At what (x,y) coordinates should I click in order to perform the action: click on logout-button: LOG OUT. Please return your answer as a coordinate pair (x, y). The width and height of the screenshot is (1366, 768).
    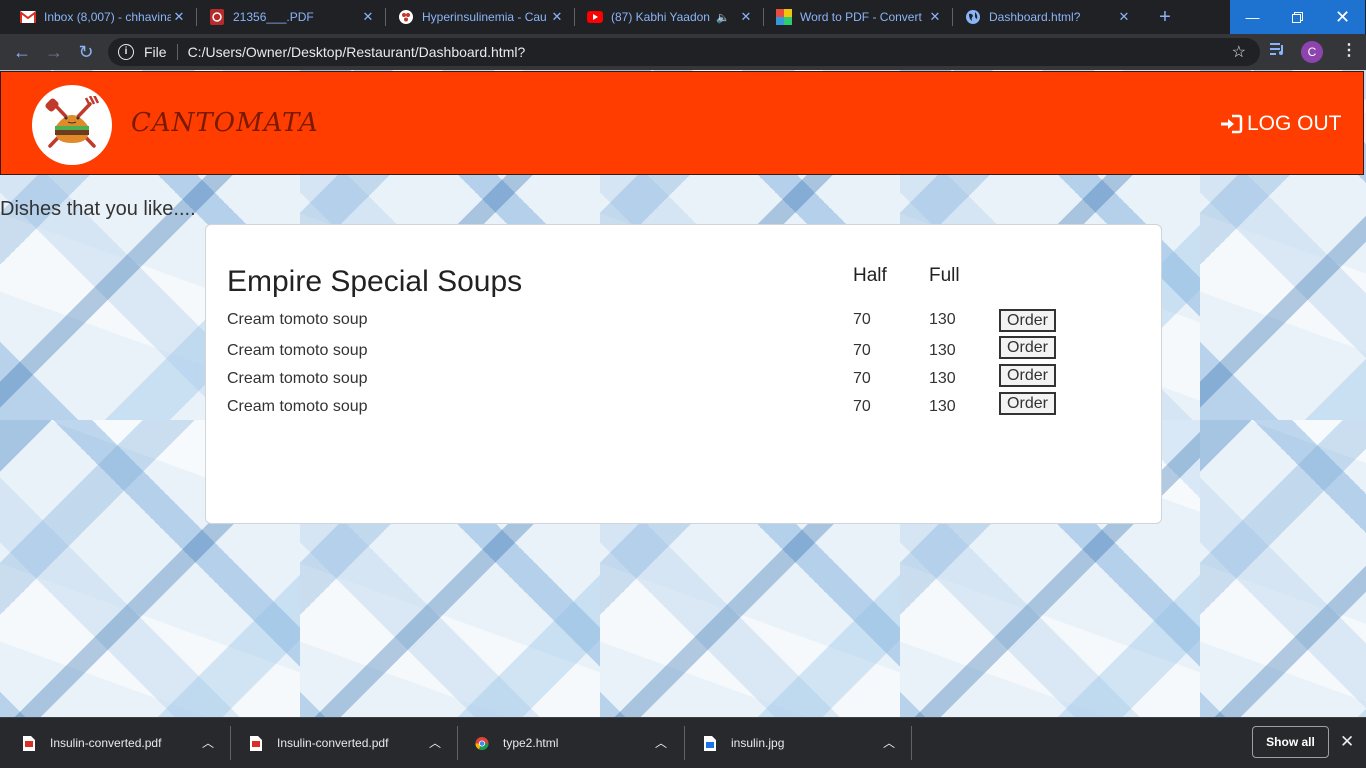
    Looking at the image, I should click on (1280, 124).